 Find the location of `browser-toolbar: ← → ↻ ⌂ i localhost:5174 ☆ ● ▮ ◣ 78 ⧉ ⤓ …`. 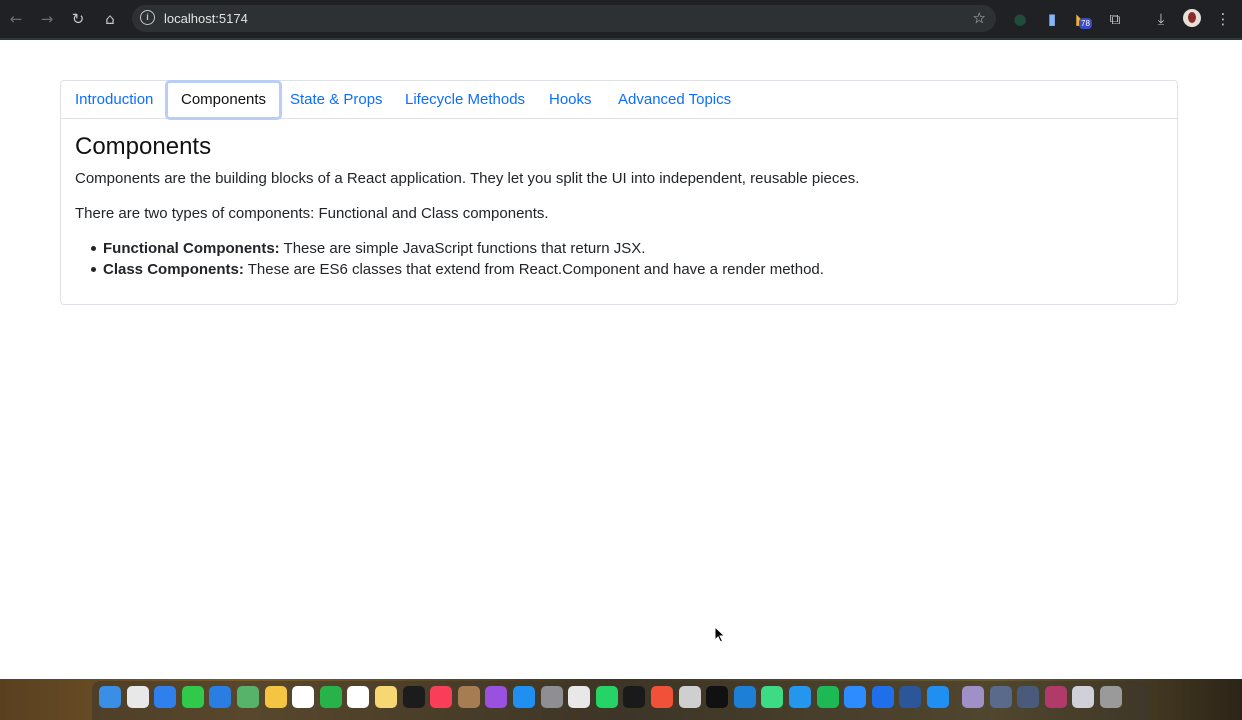

browser-toolbar: ← → ↻ ⌂ i localhost:5174 ☆ ● ▮ ◣ 78 ⧉ ⤓ … is located at coordinates (621, 20).